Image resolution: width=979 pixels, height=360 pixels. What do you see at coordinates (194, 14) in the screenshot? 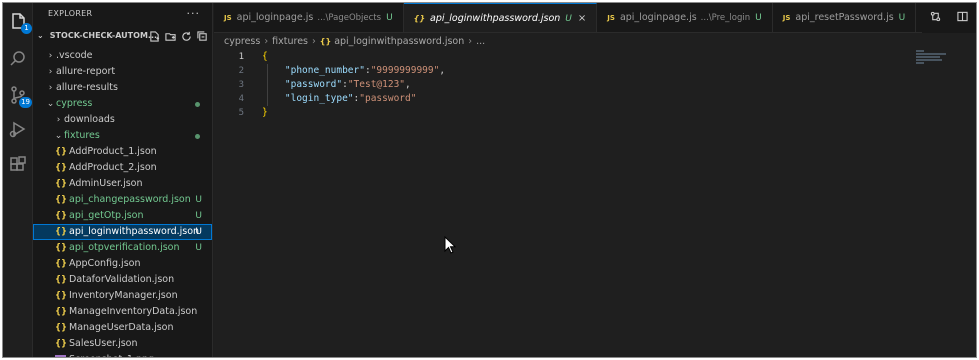
I see `more-actions-button: ···` at bounding box center [194, 14].